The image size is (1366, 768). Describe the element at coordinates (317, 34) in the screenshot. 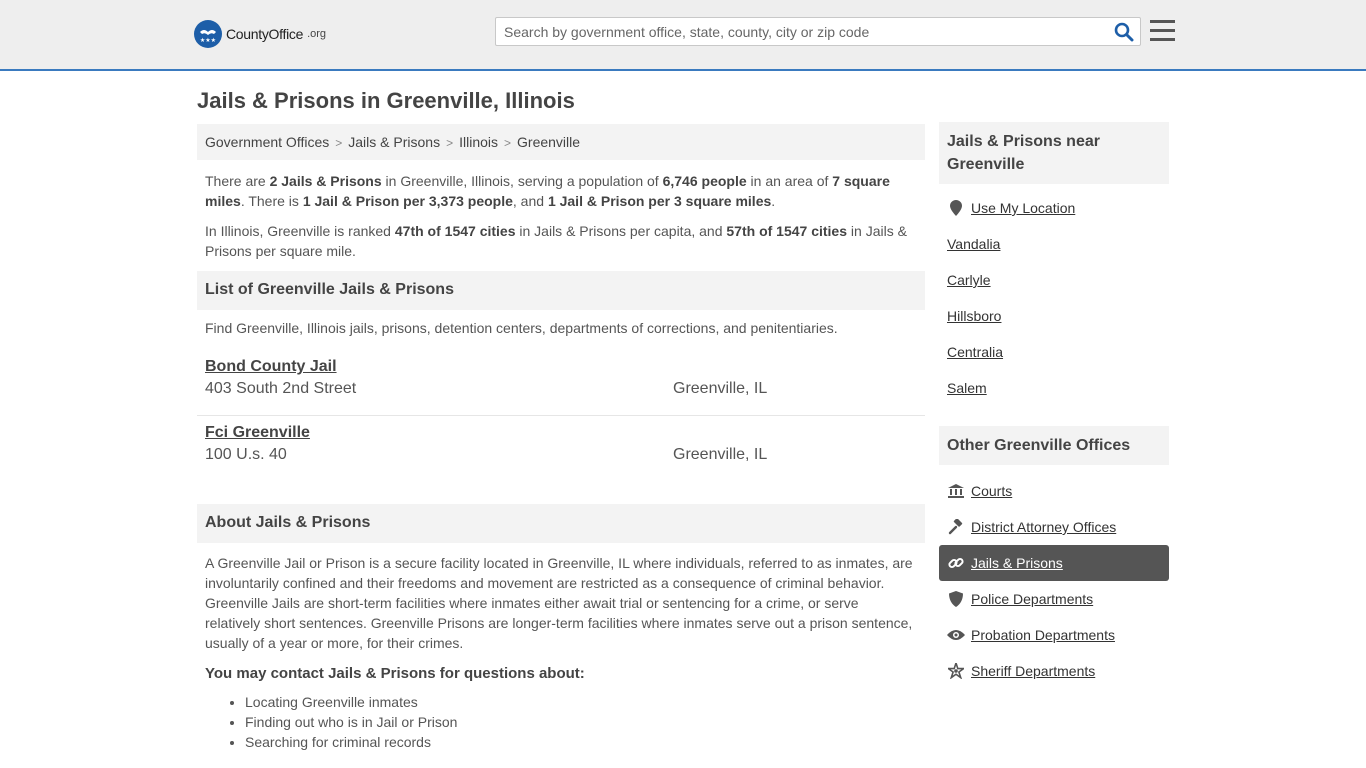

I see `logo-tld: .org` at that location.